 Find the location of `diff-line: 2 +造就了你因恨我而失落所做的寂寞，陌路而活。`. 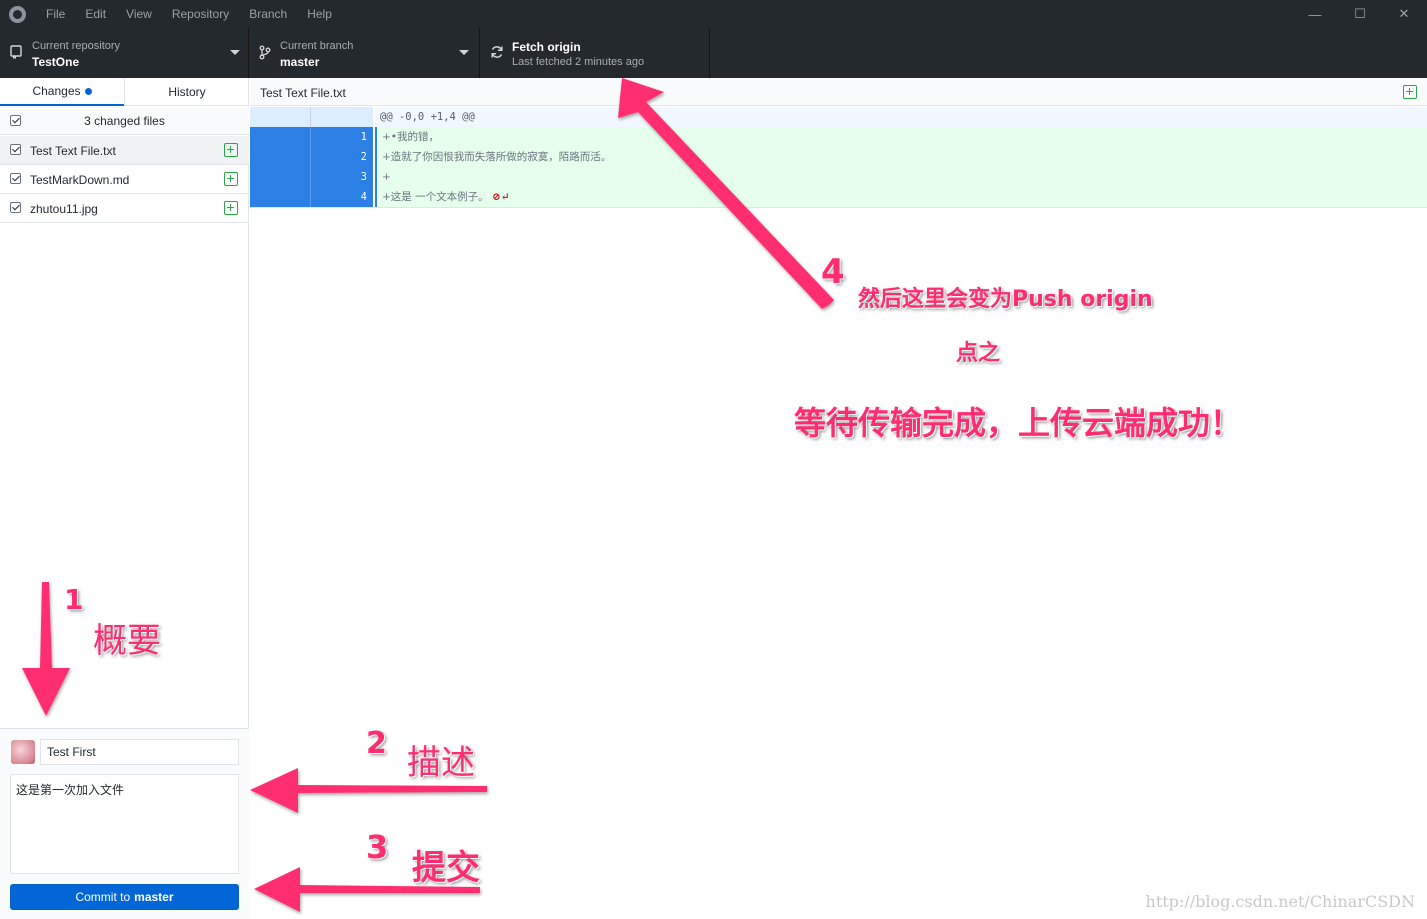

diff-line: 2 +造就了你因恨我而失落所做的寂寞，陌路而活。 is located at coordinates (838, 157).